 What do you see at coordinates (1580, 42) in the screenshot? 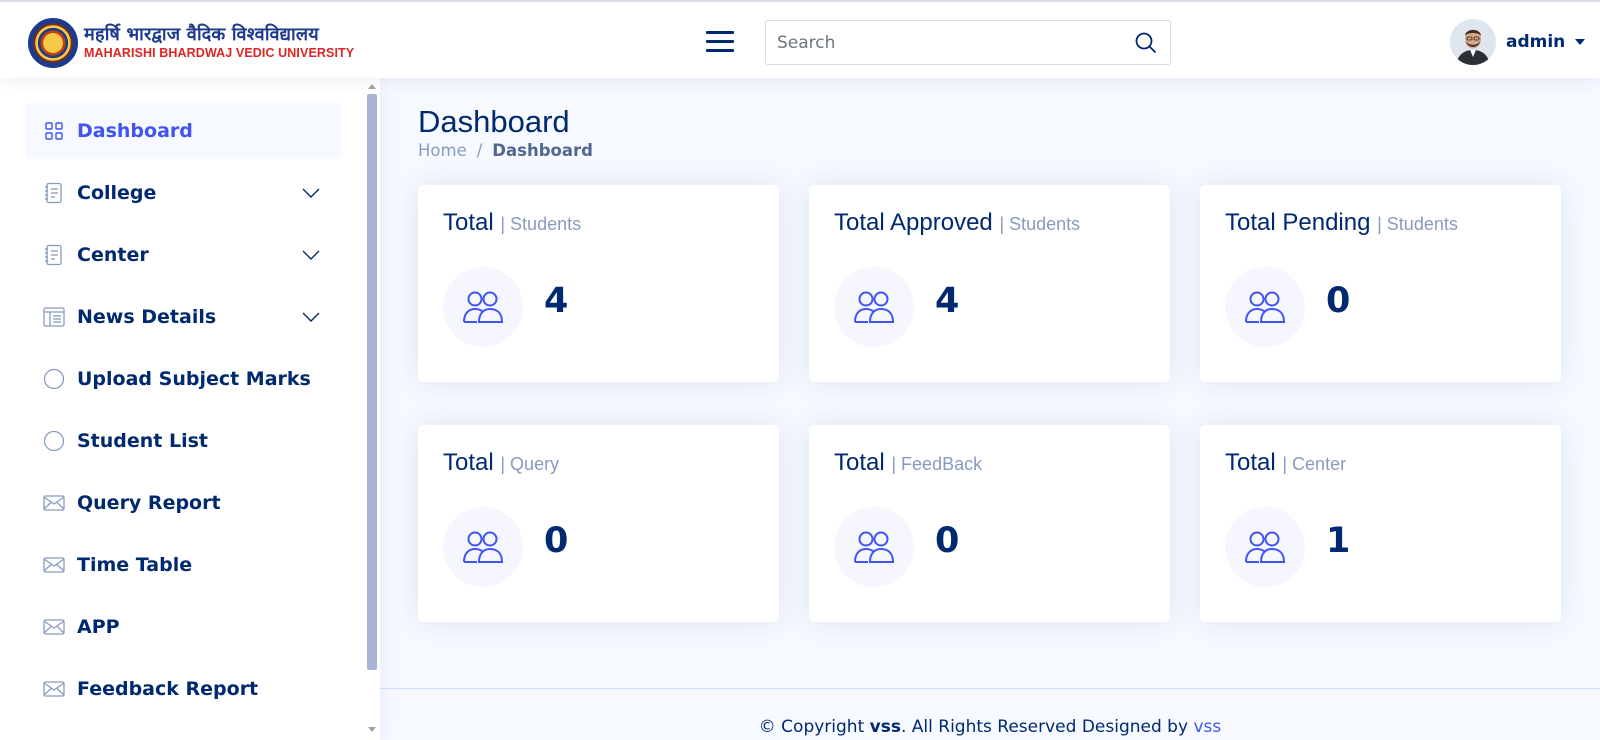
I see `caret-down-icon` at bounding box center [1580, 42].